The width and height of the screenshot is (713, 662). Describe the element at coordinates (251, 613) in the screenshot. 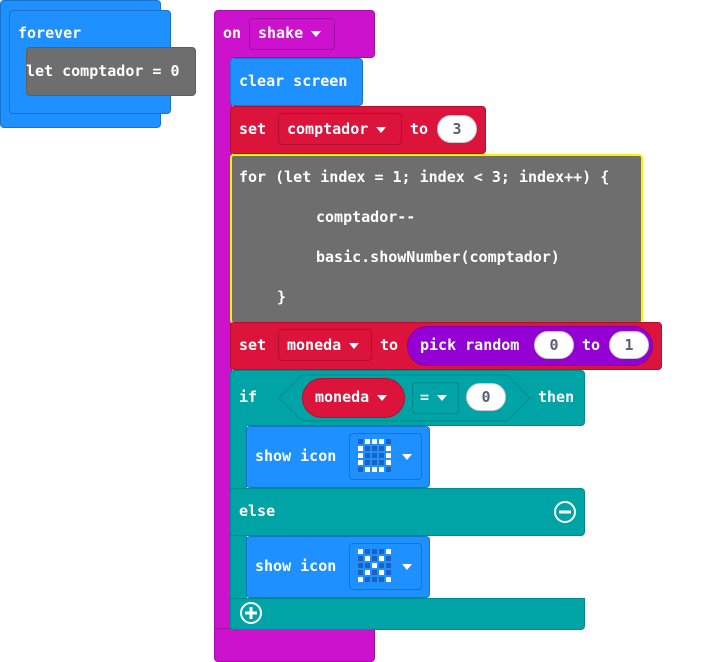

I see `add-else-if-icon` at that location.